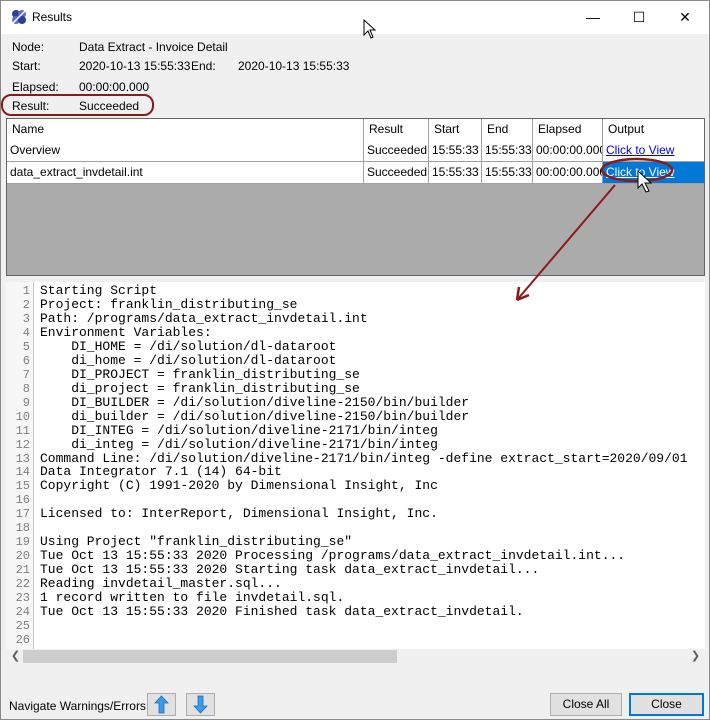 The width and height of the screenshot is (710, 720). What do you see at coordinates (109, 106) in the screenshot?
I see `result-value: Succeeded` at bounding box center [109, 106].